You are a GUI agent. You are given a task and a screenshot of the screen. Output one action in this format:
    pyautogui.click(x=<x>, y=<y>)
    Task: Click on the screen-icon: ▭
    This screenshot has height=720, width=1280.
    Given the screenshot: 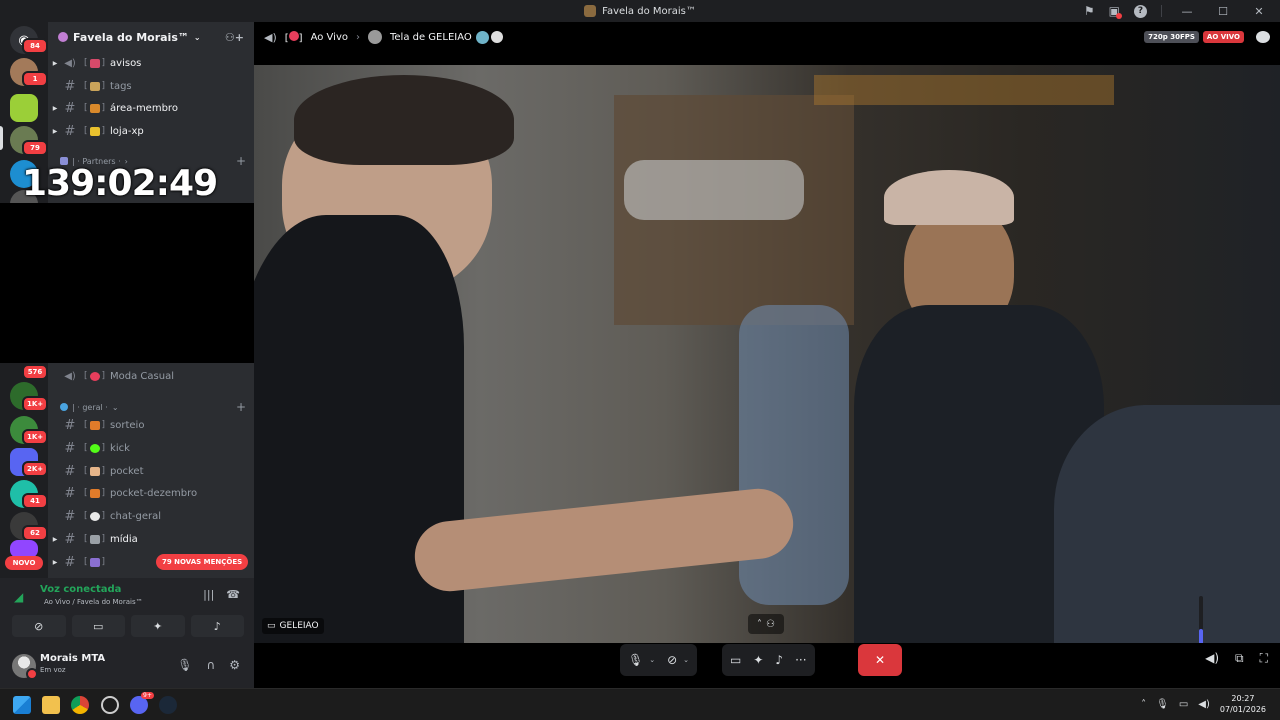 What is the action you would take?
    pyautogui.click(x=271, y=626)
    